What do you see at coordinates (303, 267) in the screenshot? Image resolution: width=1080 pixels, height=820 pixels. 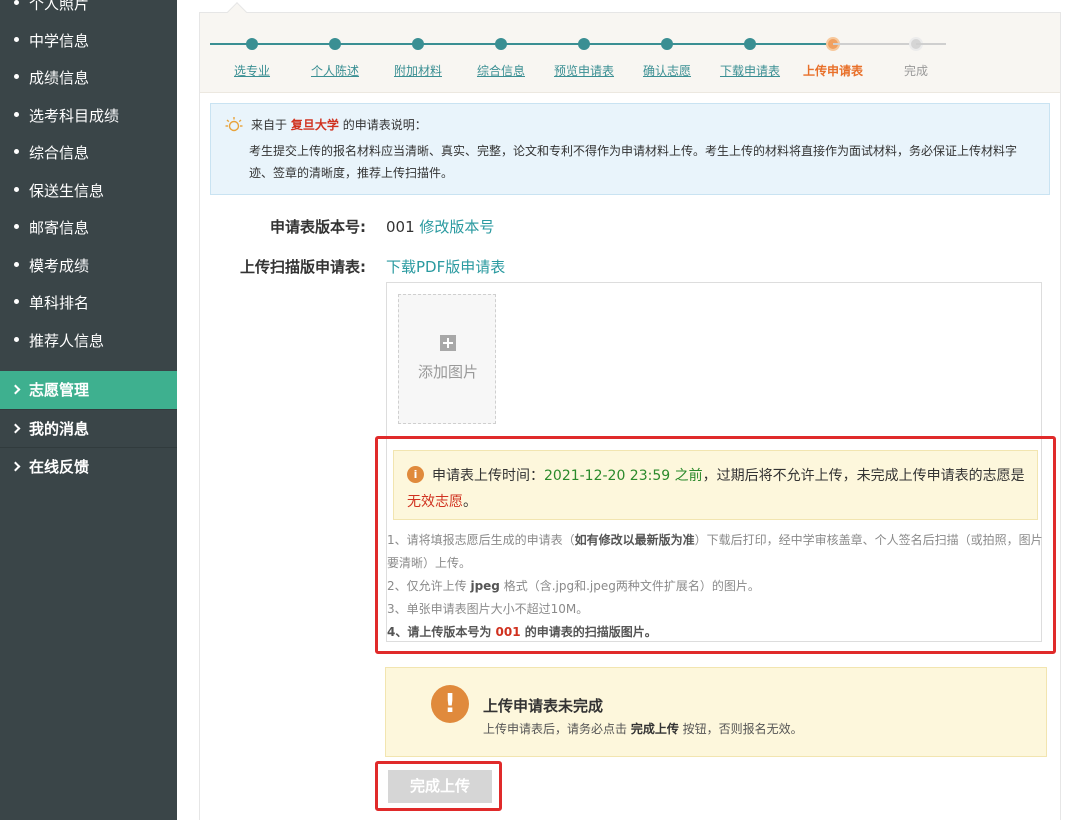 I see `scan-upload-label: 上传扫描版申请表:` at bounding box center [303, 267].